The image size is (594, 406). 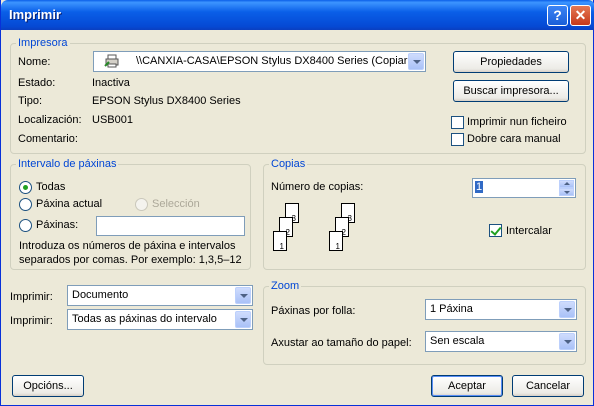 What do you see at coordinates (48, 139) in the screenshot?
I see `printer-comment-label: Comentario:` at bounding box center [48, 139].